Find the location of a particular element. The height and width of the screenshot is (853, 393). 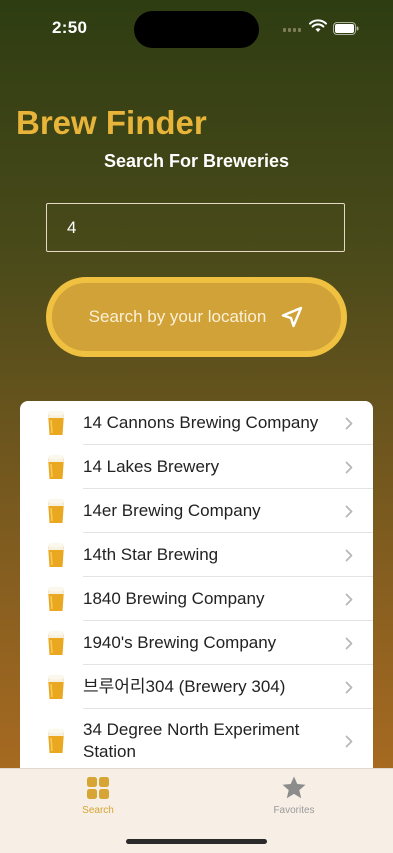

brewery-row: 14er Brewing Company is located at coordinates (196, 511).